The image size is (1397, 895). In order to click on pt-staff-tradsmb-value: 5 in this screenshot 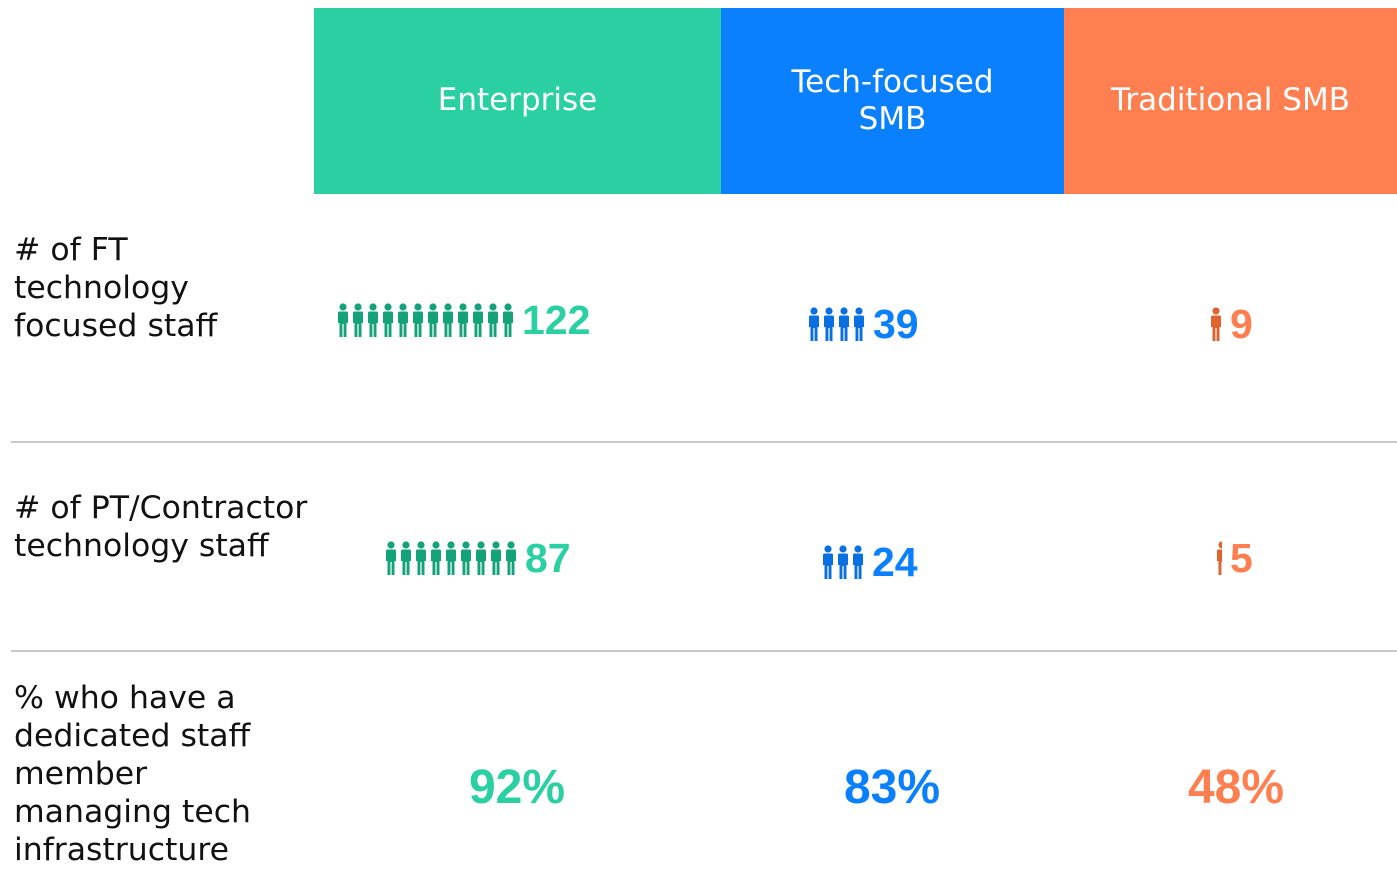, I will do `click(1241, 557)`.